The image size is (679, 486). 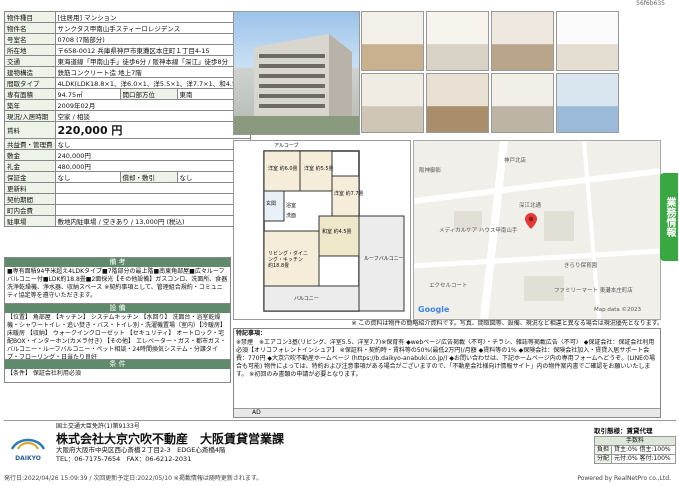 I want to click on map-label: 神戸北店, so click(x=515, y=161).